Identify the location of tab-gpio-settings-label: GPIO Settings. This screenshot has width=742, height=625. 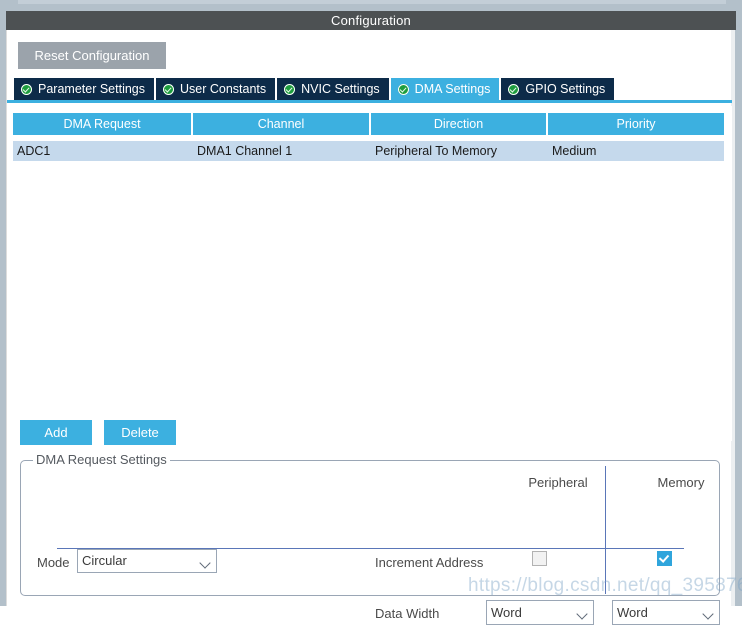
(565, 89).